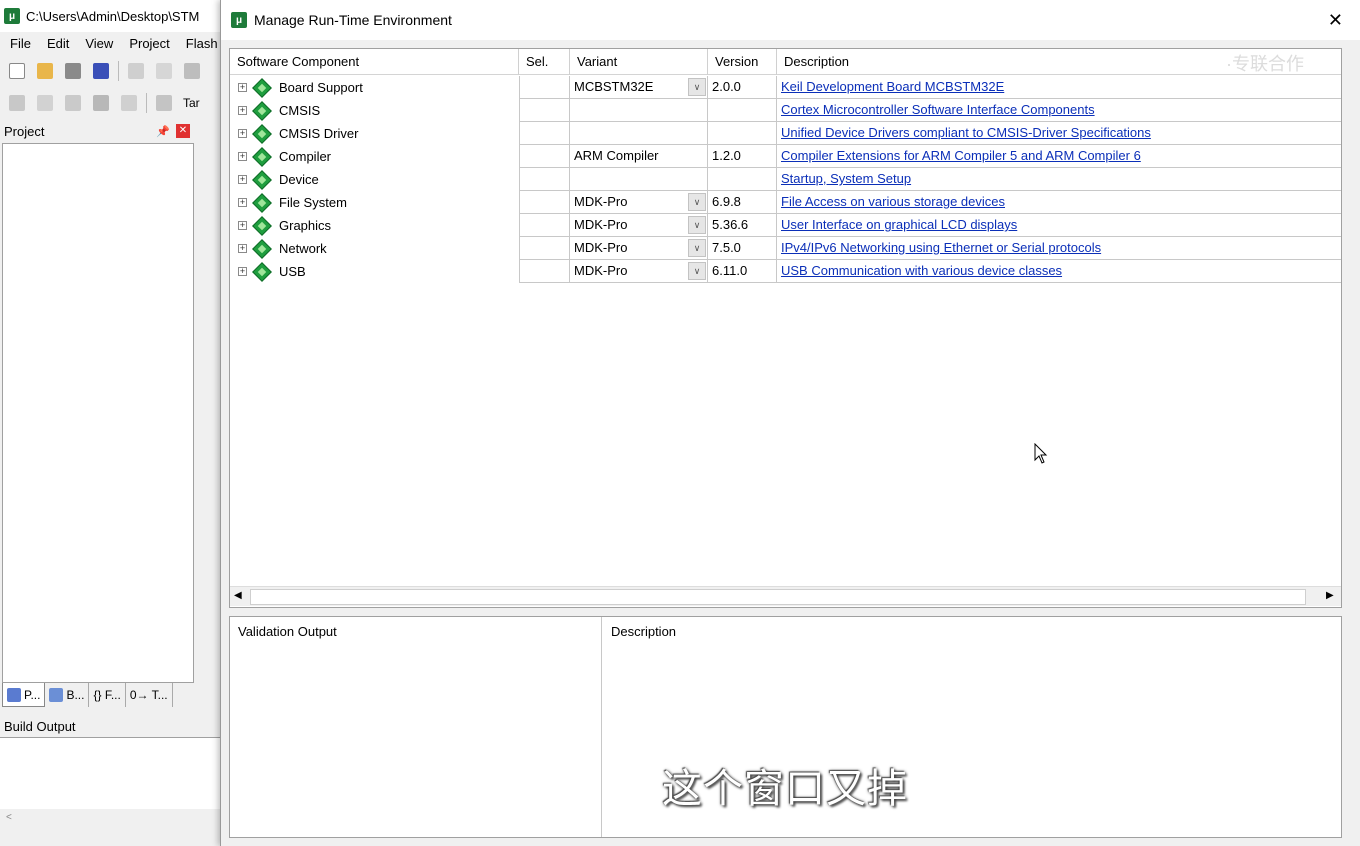 Image resolution: width=1360 pixels, height=846 pixels. Describe the element at coordinates (101, 103) in the screenshot. I see `batch-build-icon` at that location.